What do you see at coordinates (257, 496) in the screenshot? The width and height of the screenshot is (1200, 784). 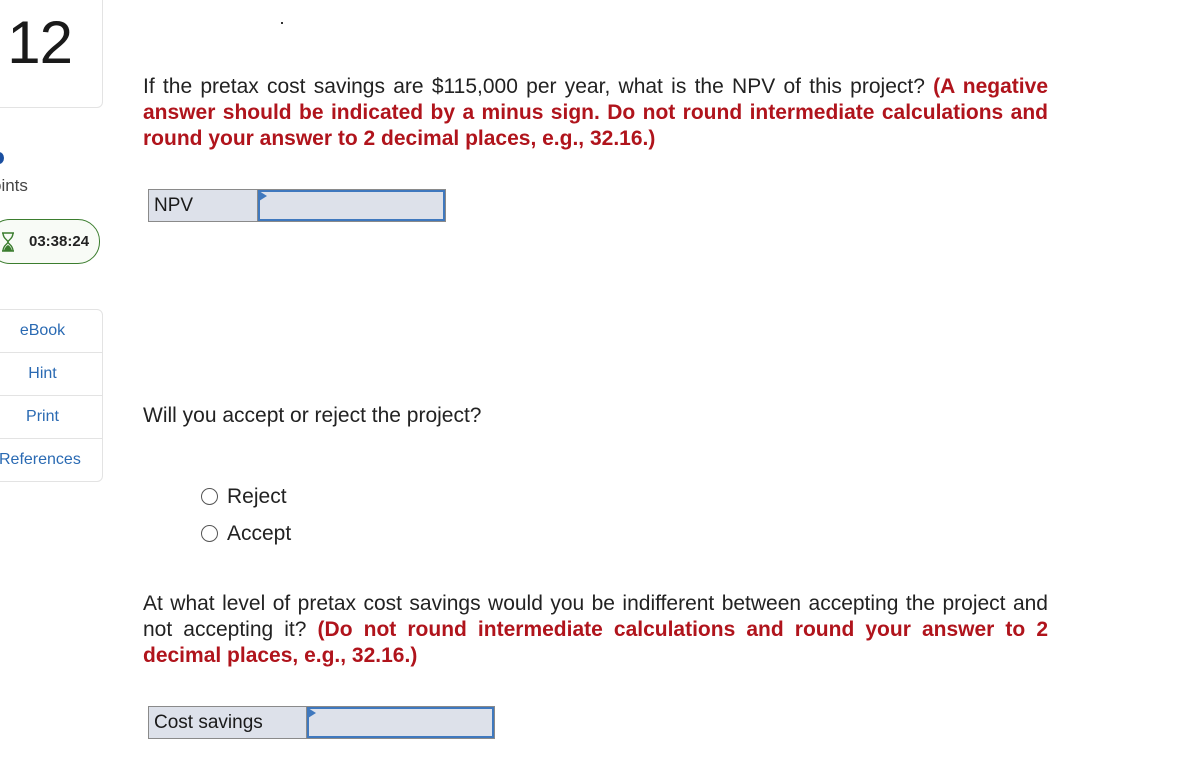 I see `reject-label: Reject` at bounding box center [257, 496].